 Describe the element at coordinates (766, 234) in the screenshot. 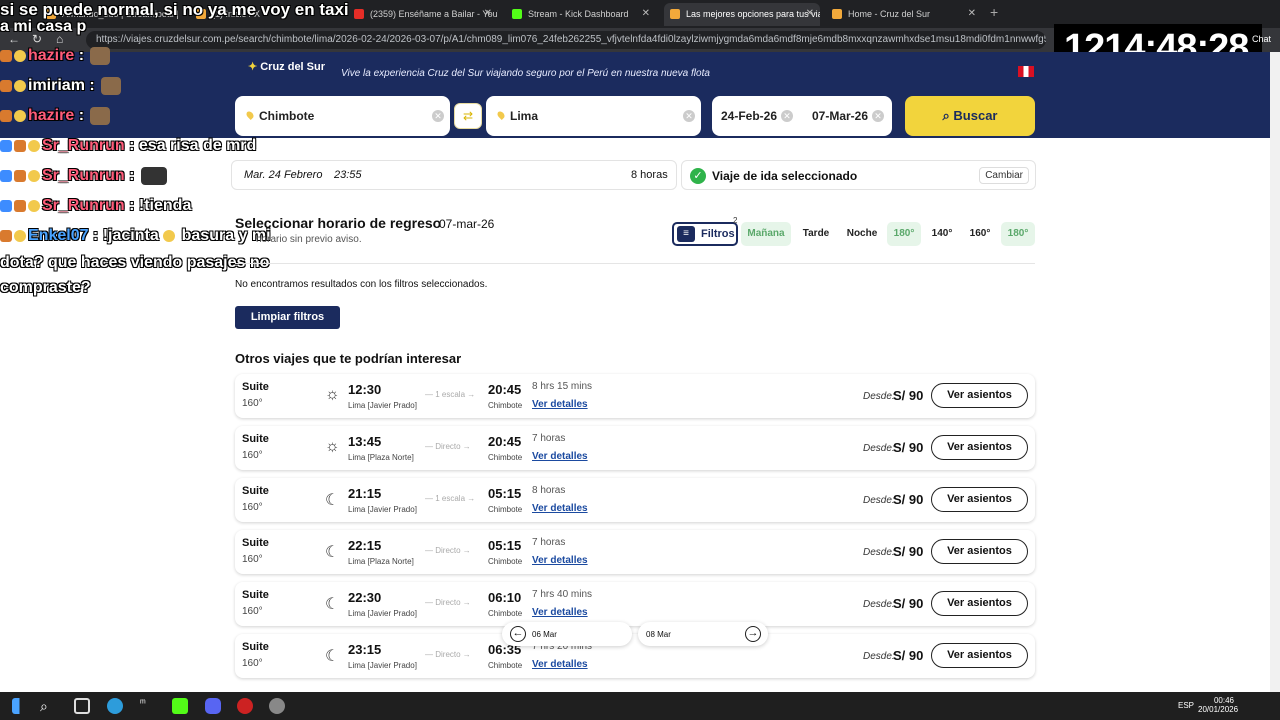

I see `chip-manana: Mañana` at that location.